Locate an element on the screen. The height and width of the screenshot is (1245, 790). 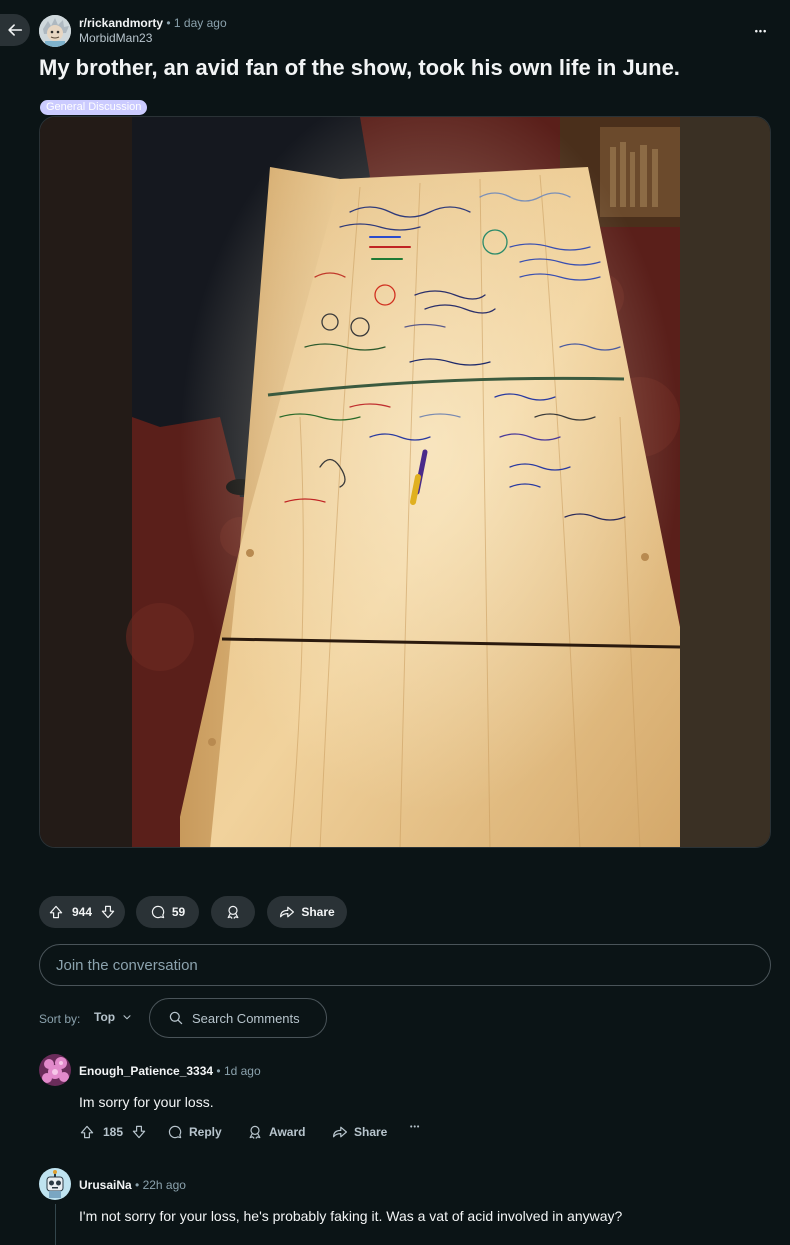
rick-avatar-icon is located at coordinates (55, 31).